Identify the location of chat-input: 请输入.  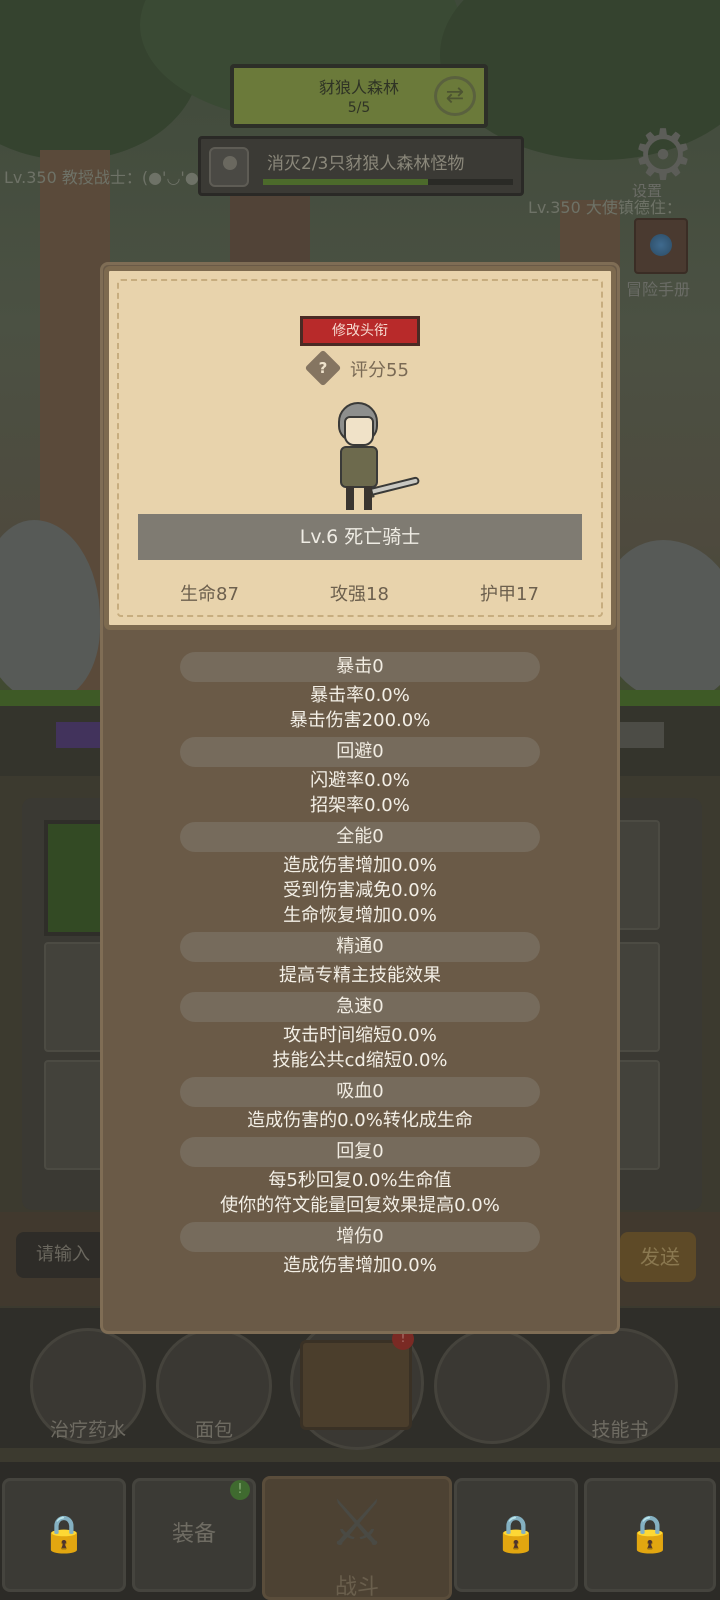
(61, 1255).